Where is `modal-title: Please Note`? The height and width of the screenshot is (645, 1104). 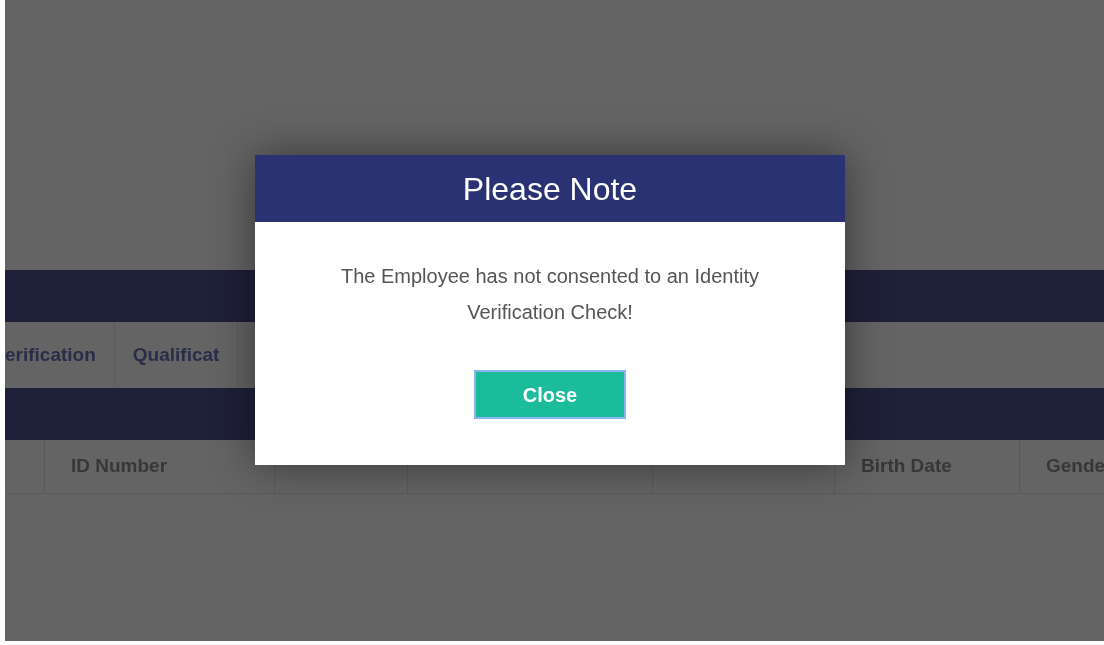
modal-title: Please Note is located at coordinates (550, 188).